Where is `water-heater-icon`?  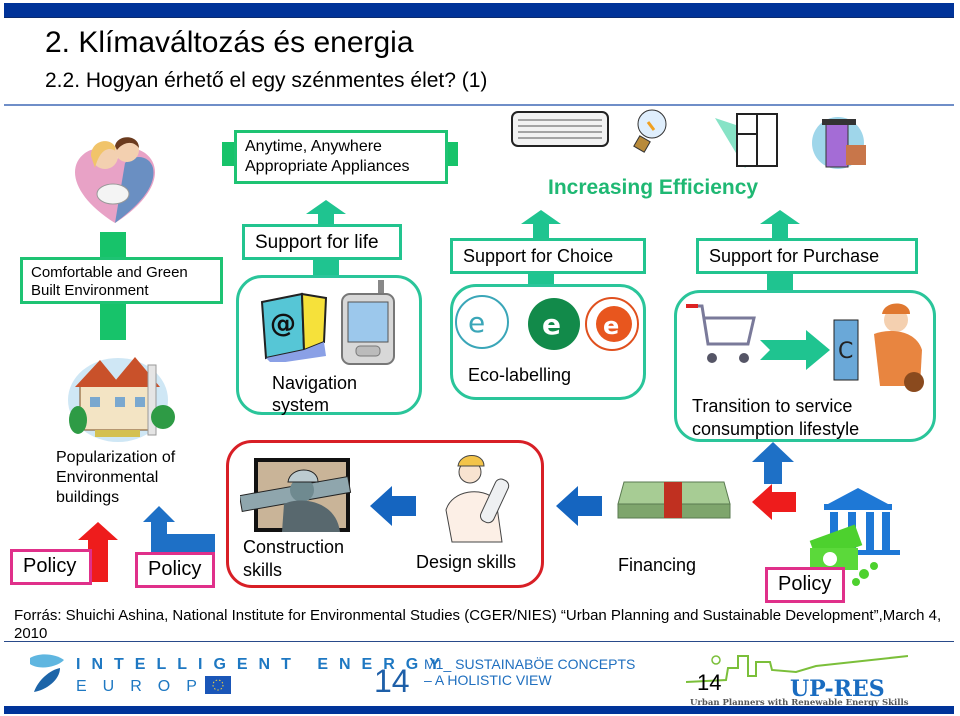 water-heater-icon is located at coordinates (839, 143).